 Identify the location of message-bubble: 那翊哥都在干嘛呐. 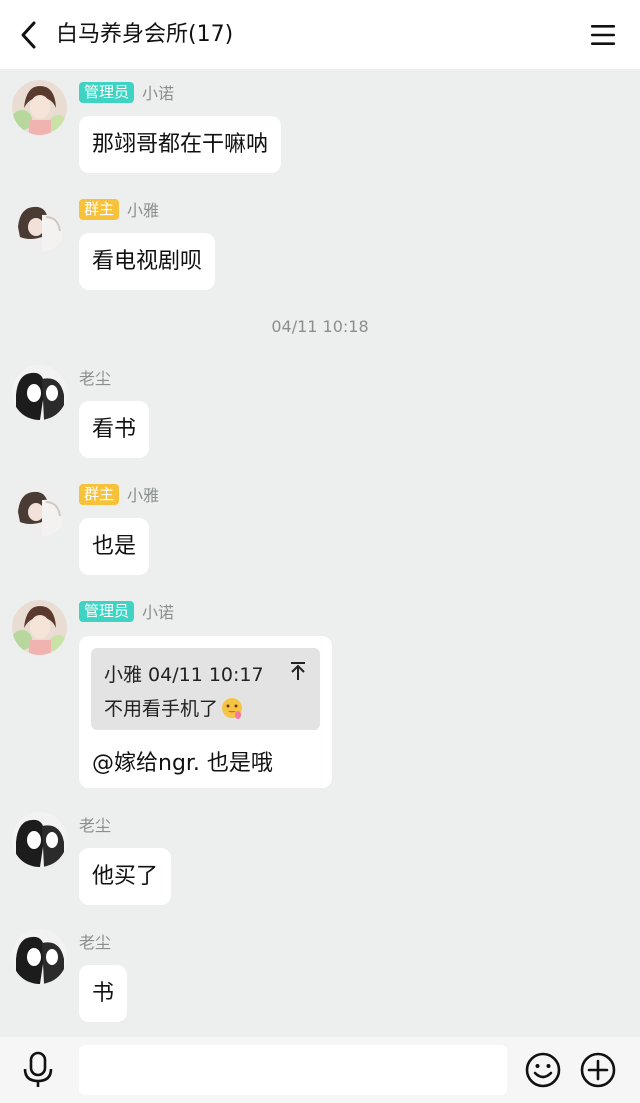
(180, 144).